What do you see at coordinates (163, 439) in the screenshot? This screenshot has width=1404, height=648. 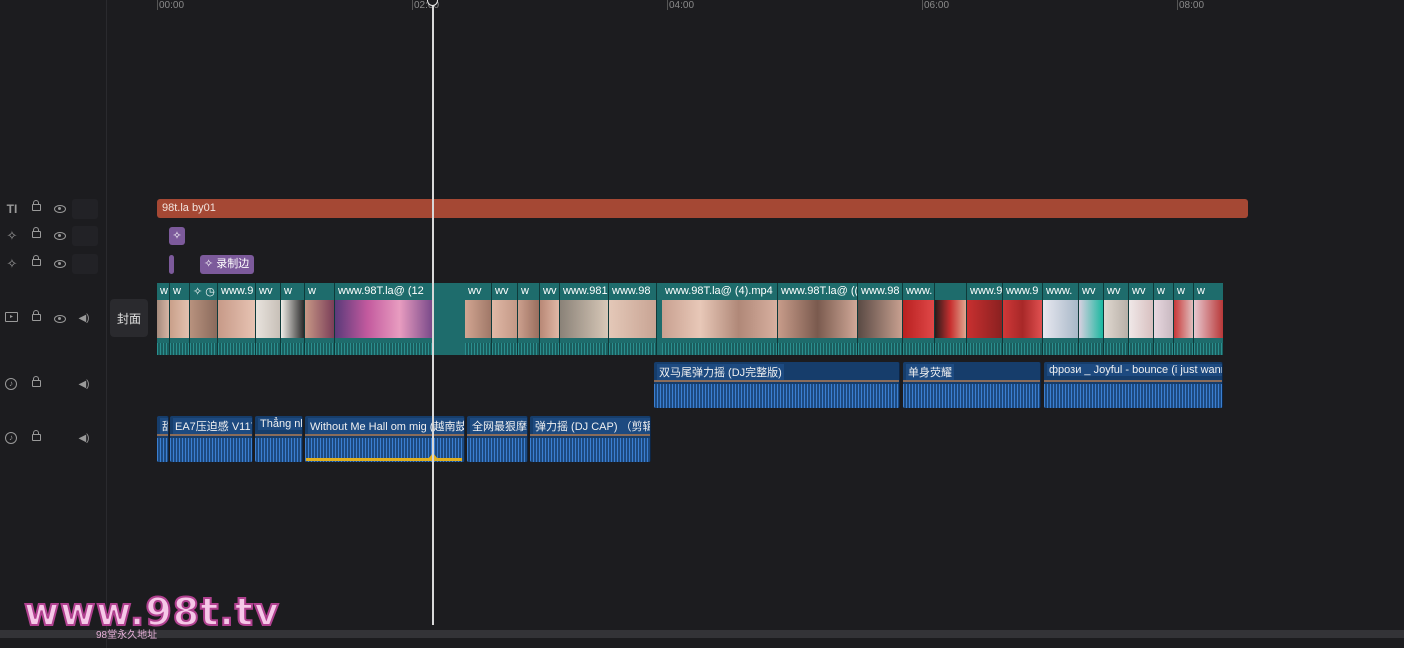 I see `audio-clip: 甜` at bounding box center [163, 439].